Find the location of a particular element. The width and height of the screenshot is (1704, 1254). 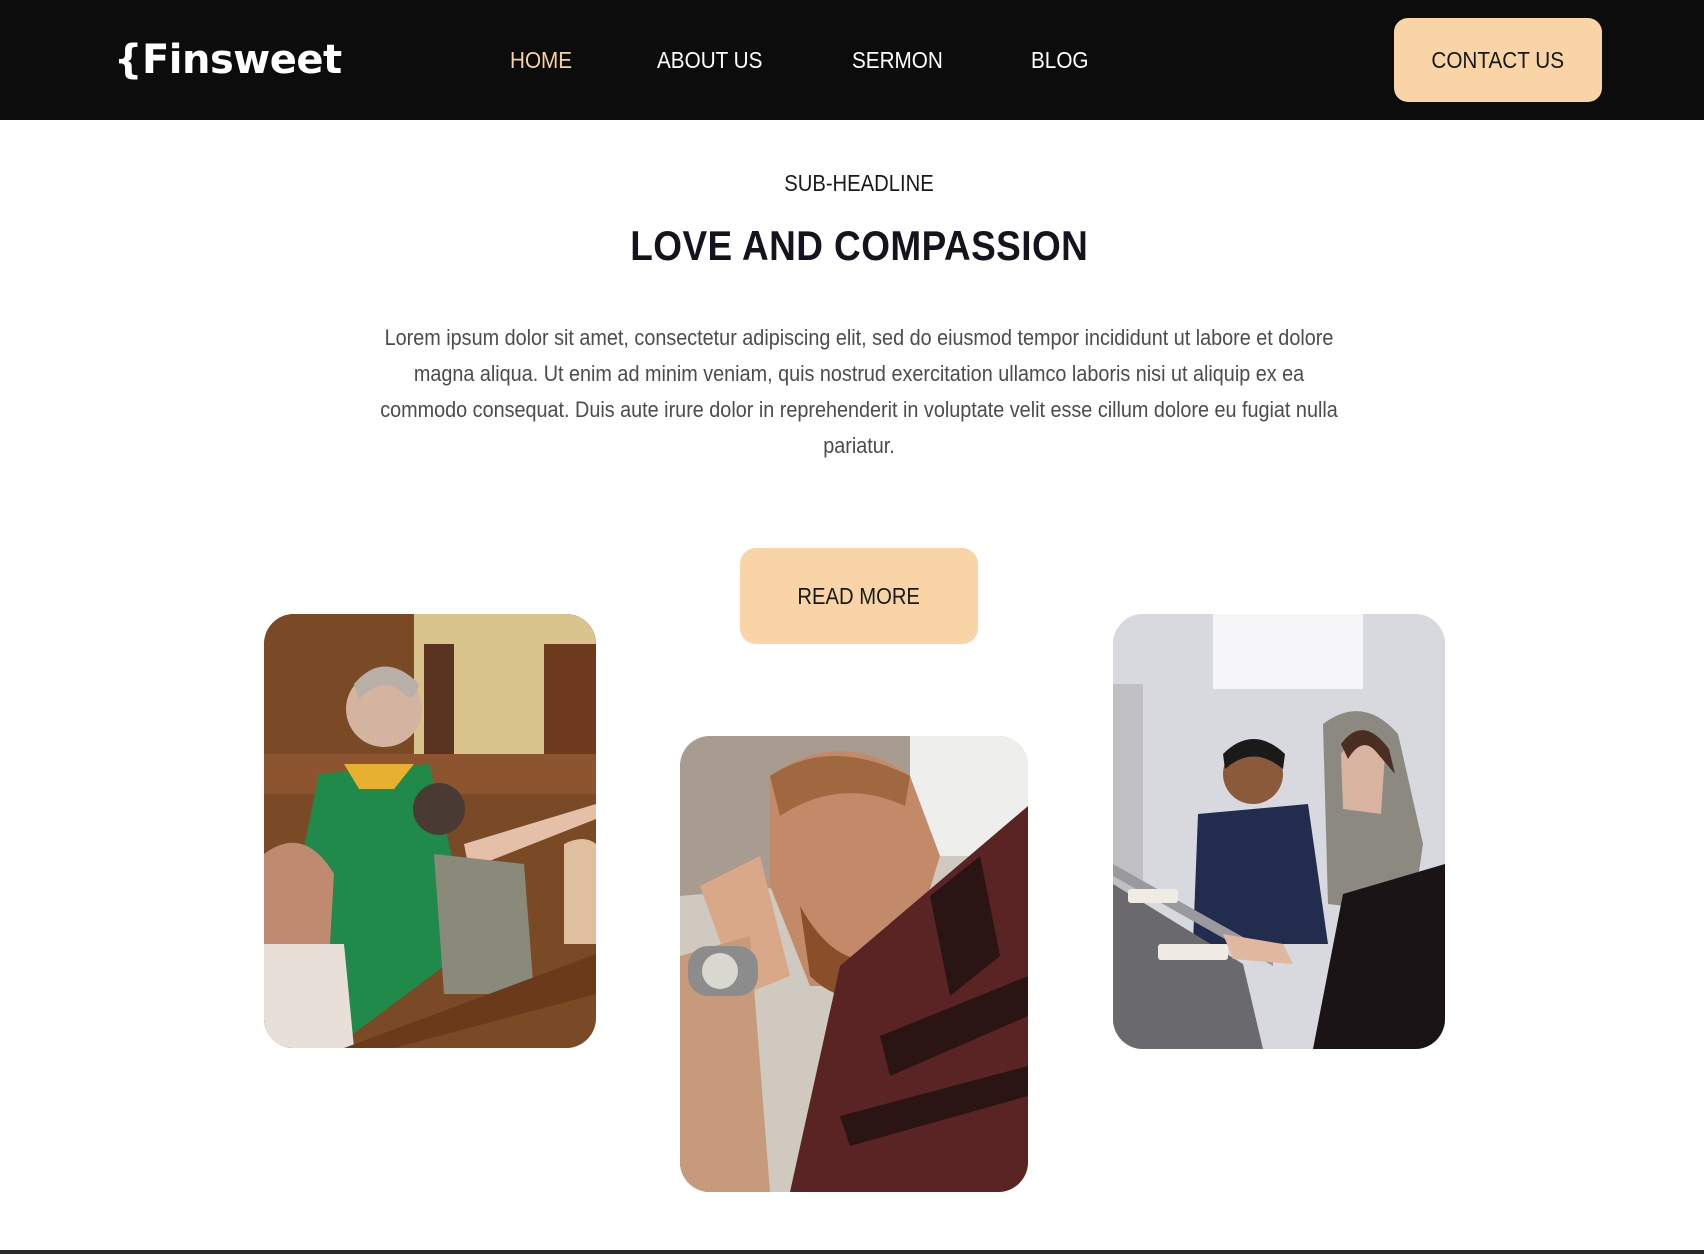

read-more-button: READ MORE is located at coordinates (859, 596).